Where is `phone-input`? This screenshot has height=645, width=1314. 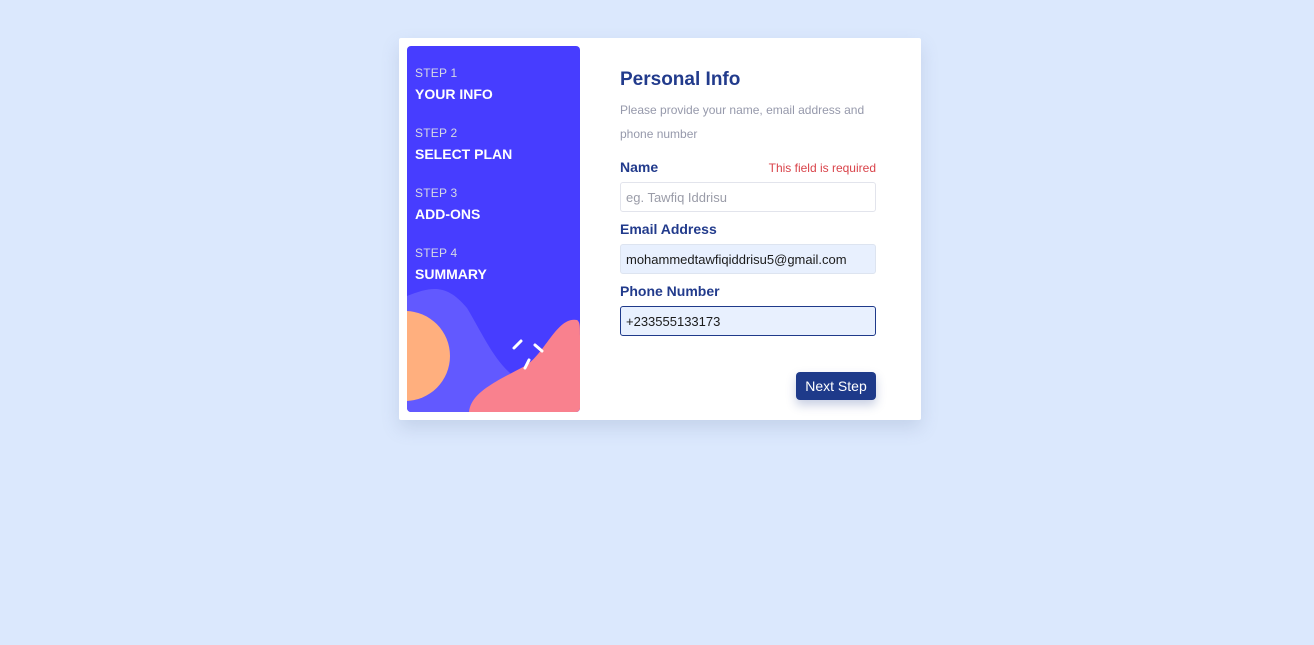
phone-input is located at coordinates (748, 321).